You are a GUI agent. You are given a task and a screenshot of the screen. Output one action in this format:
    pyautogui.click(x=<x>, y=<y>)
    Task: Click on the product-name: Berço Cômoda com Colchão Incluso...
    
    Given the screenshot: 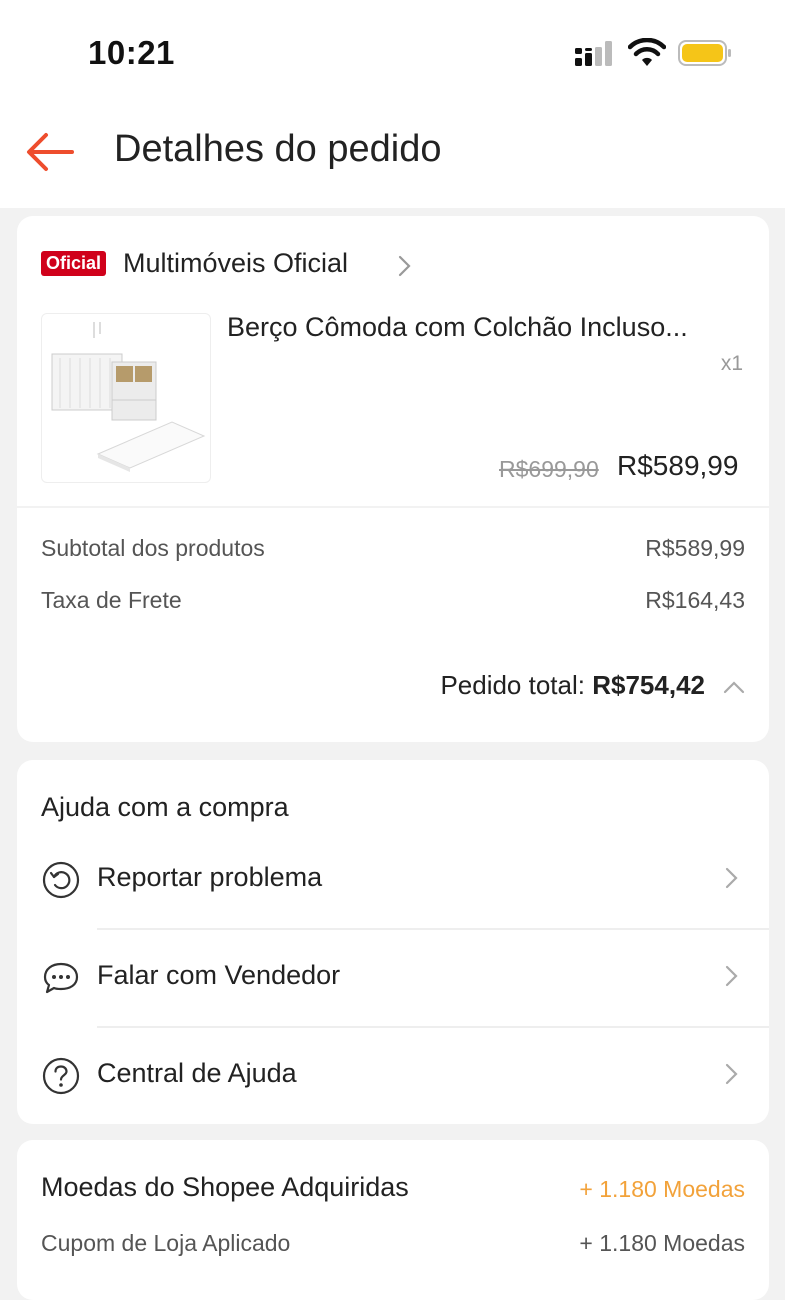 What is the action you would take?
    pyautogui.click(x=457, y=327)
    